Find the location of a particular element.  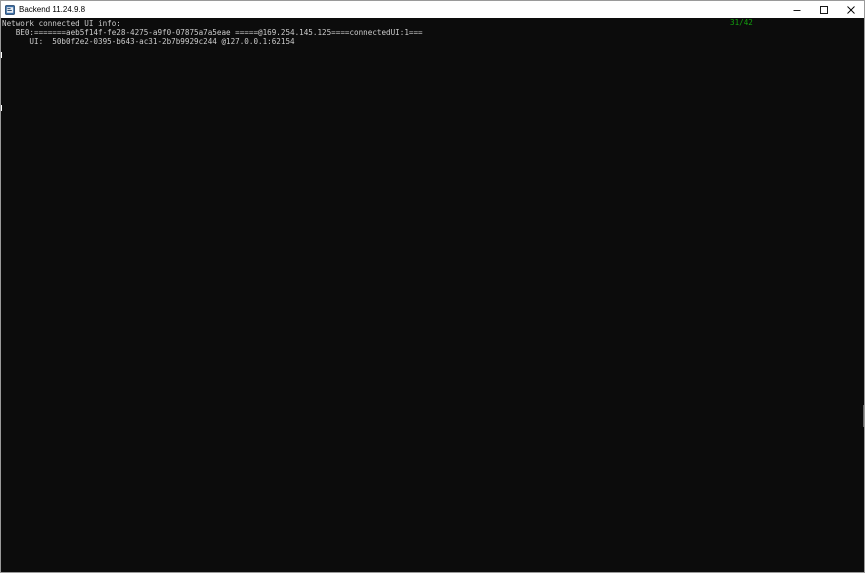

title-bar: Backend 11.24.9.8 is located at coordinates (432, 9).